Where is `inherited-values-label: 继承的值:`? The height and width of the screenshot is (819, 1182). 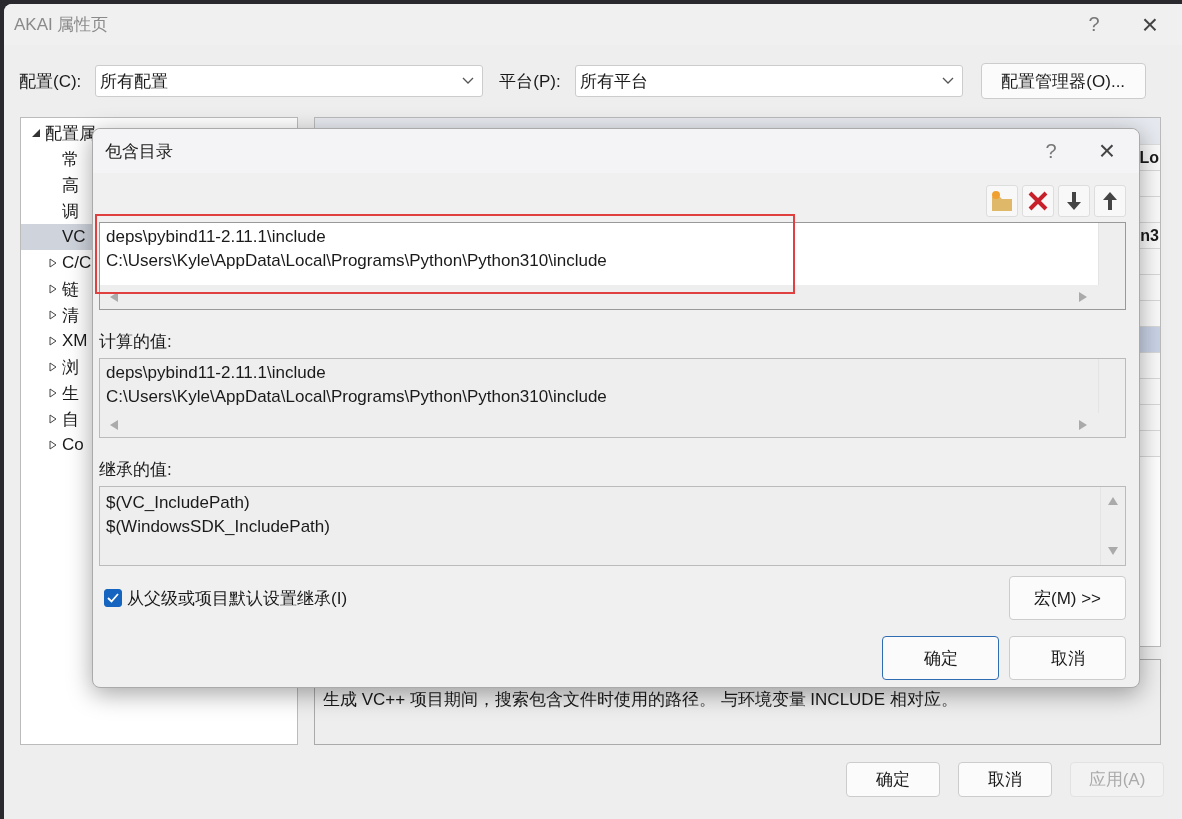 inherited-values-label: 继承的值: is located at coordinates (136, 470).